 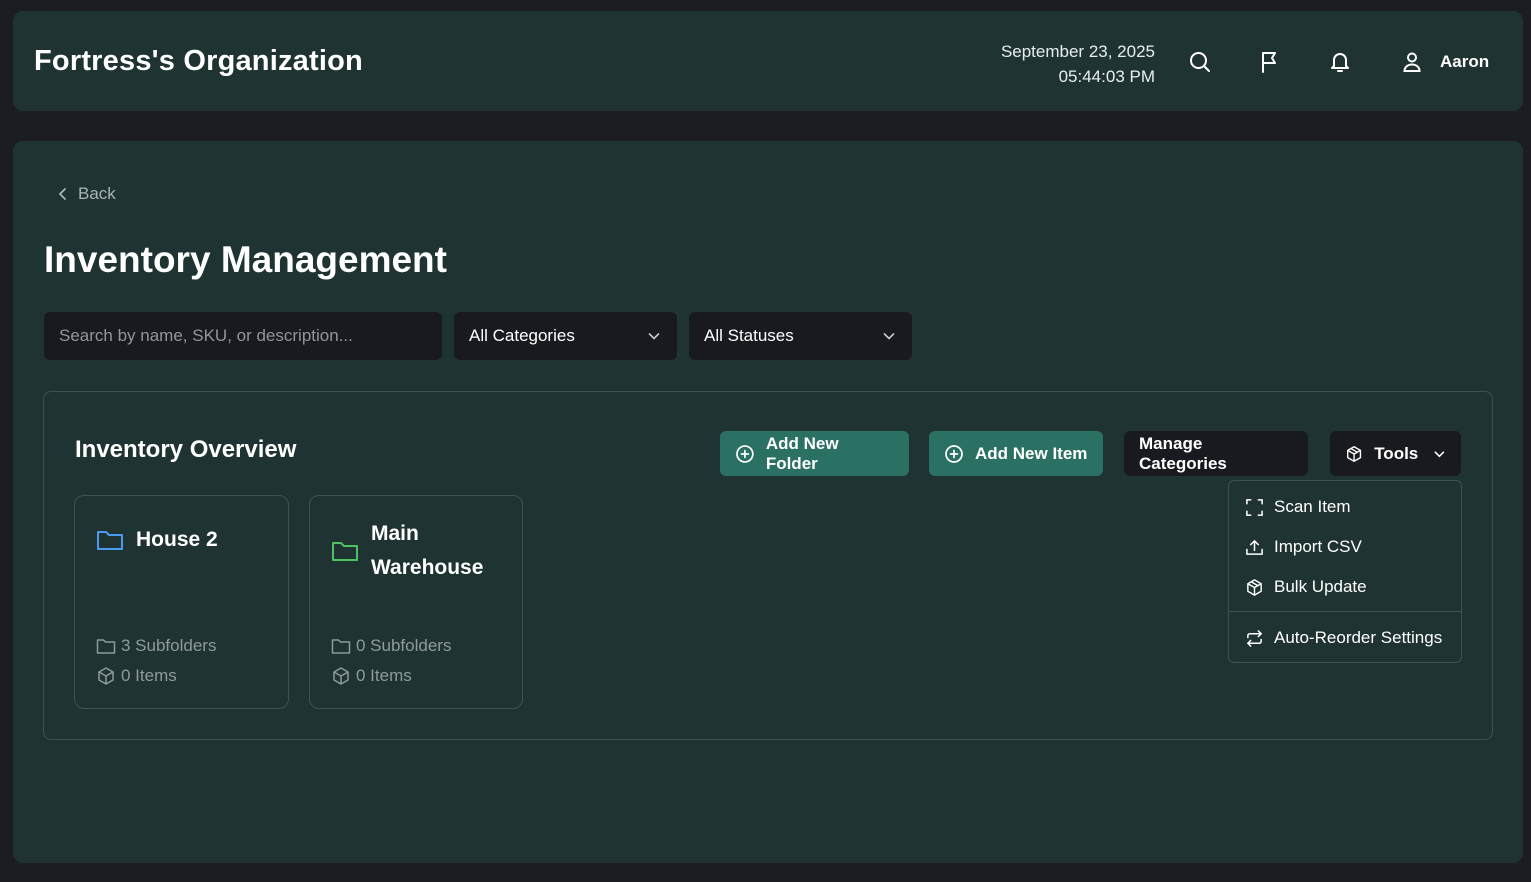 What do you see at coordinates (1200, 62) in the screenshot?
I see `search-icon` at bounding box center [1200, 62].